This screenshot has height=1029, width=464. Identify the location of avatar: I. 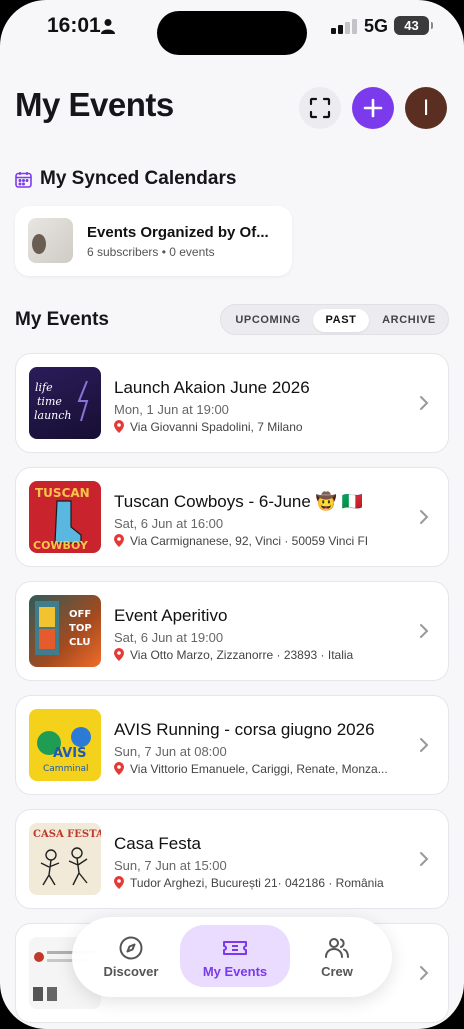
(426, 108).